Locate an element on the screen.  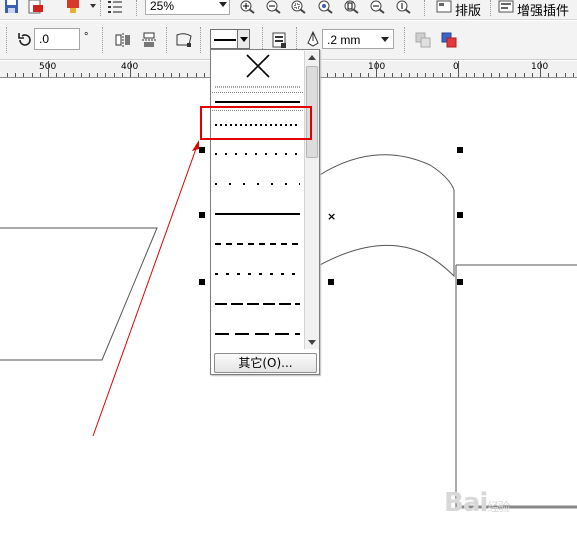
plugins-button: 增强插件 is located at coordinates (543, 9).